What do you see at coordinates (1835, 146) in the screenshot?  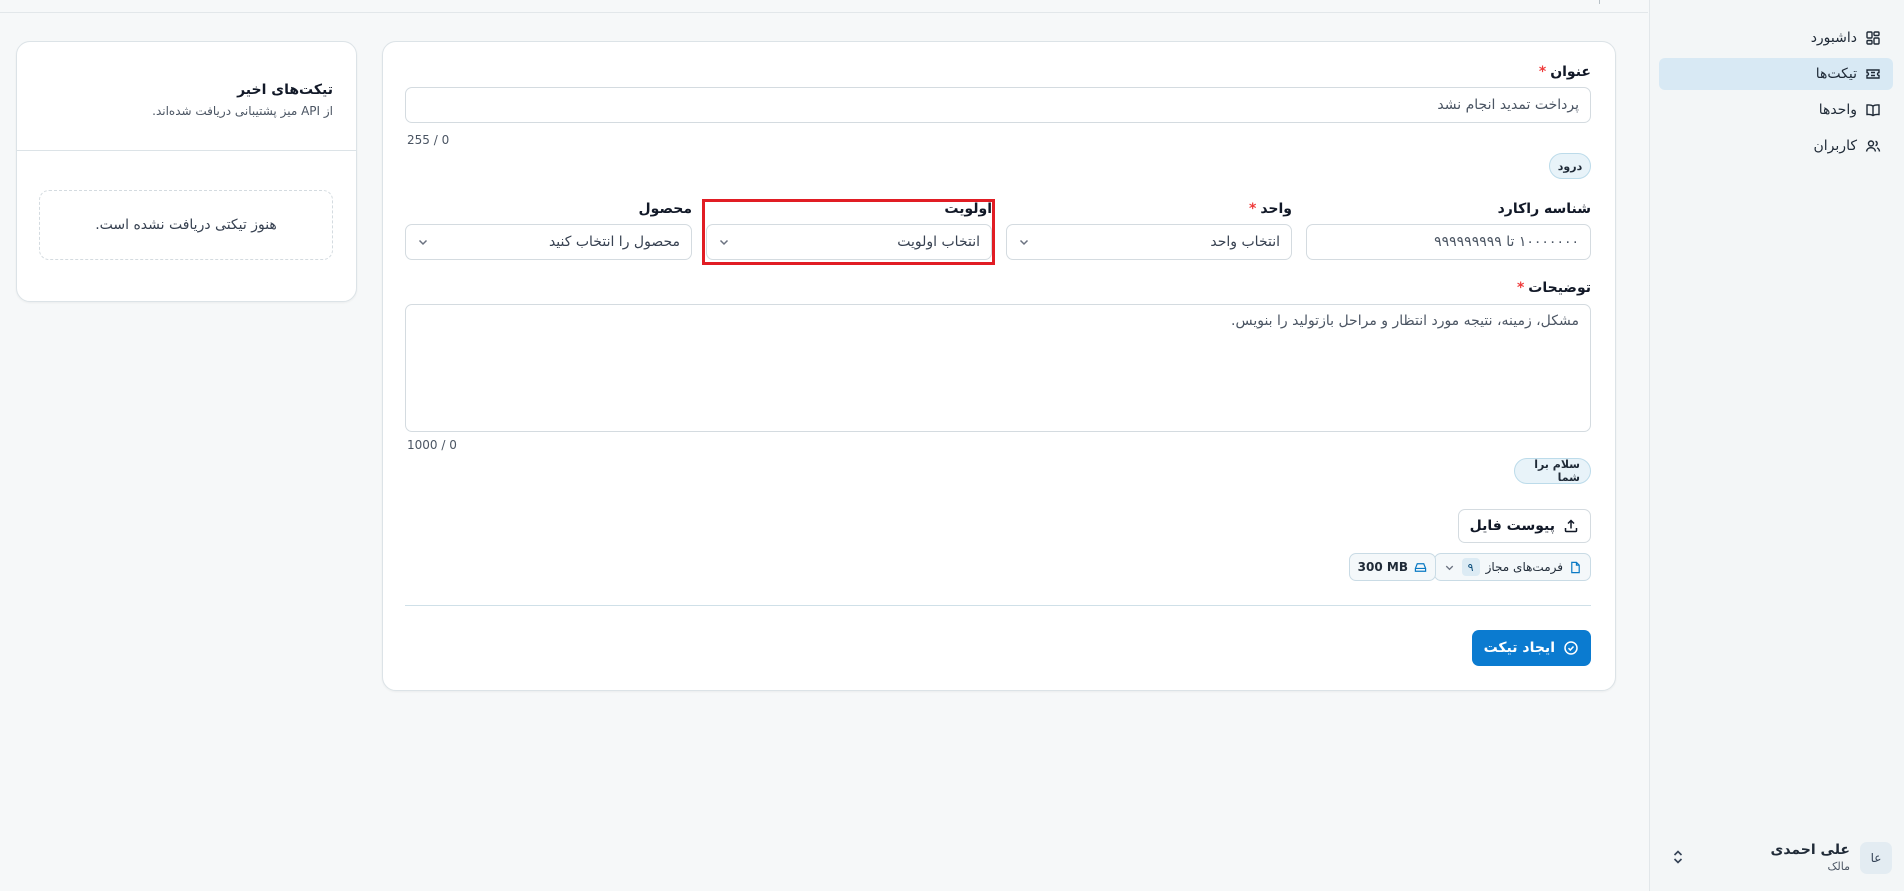 I see `sidebar-item-label: کاربران` at bounding box center [1835, 146].